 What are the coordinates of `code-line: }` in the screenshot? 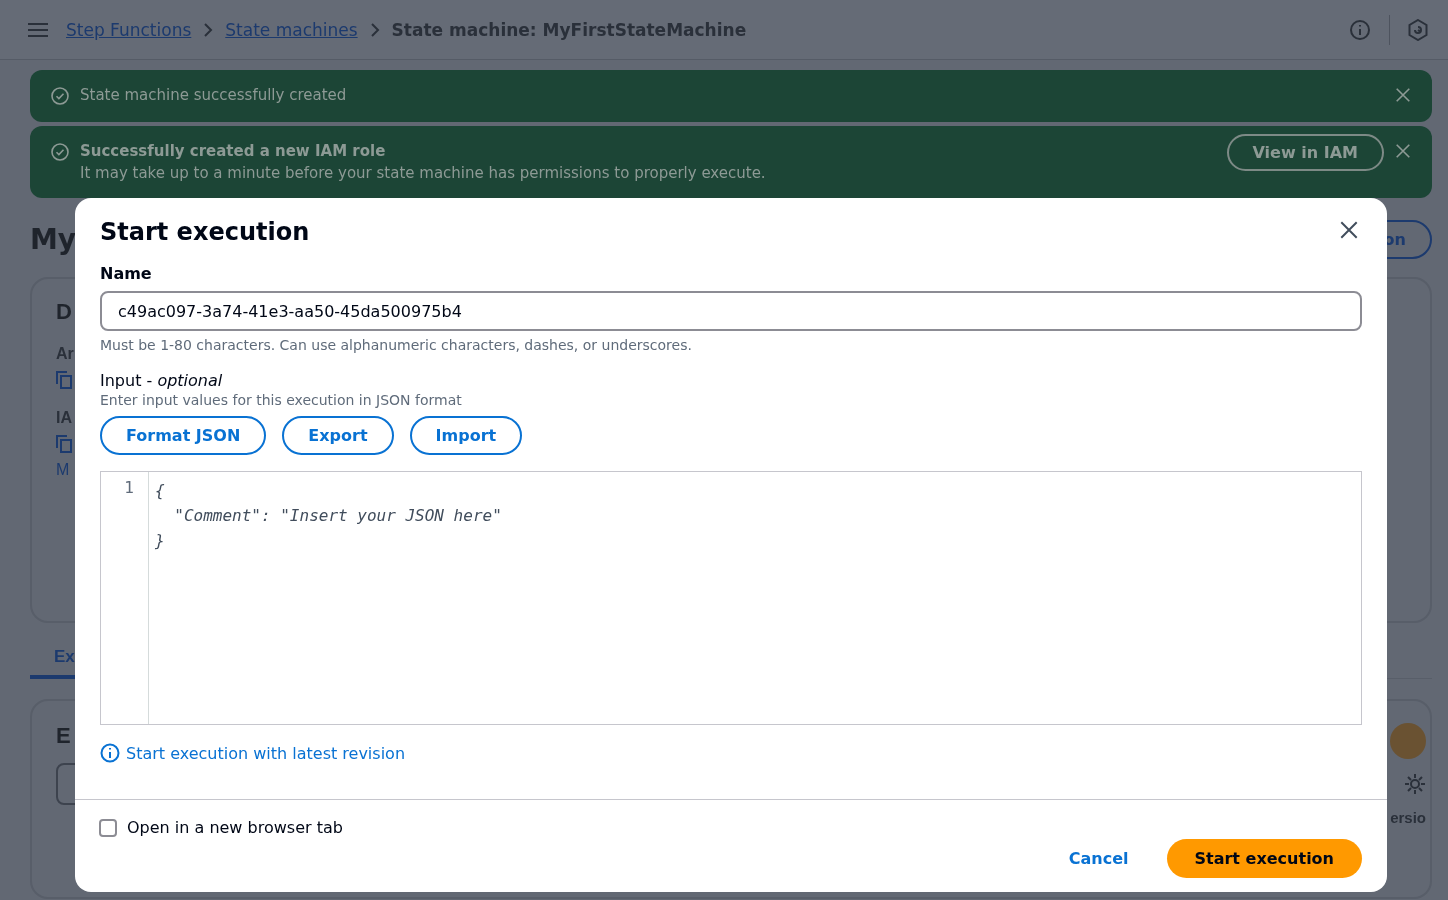 It's located at (160, 541).